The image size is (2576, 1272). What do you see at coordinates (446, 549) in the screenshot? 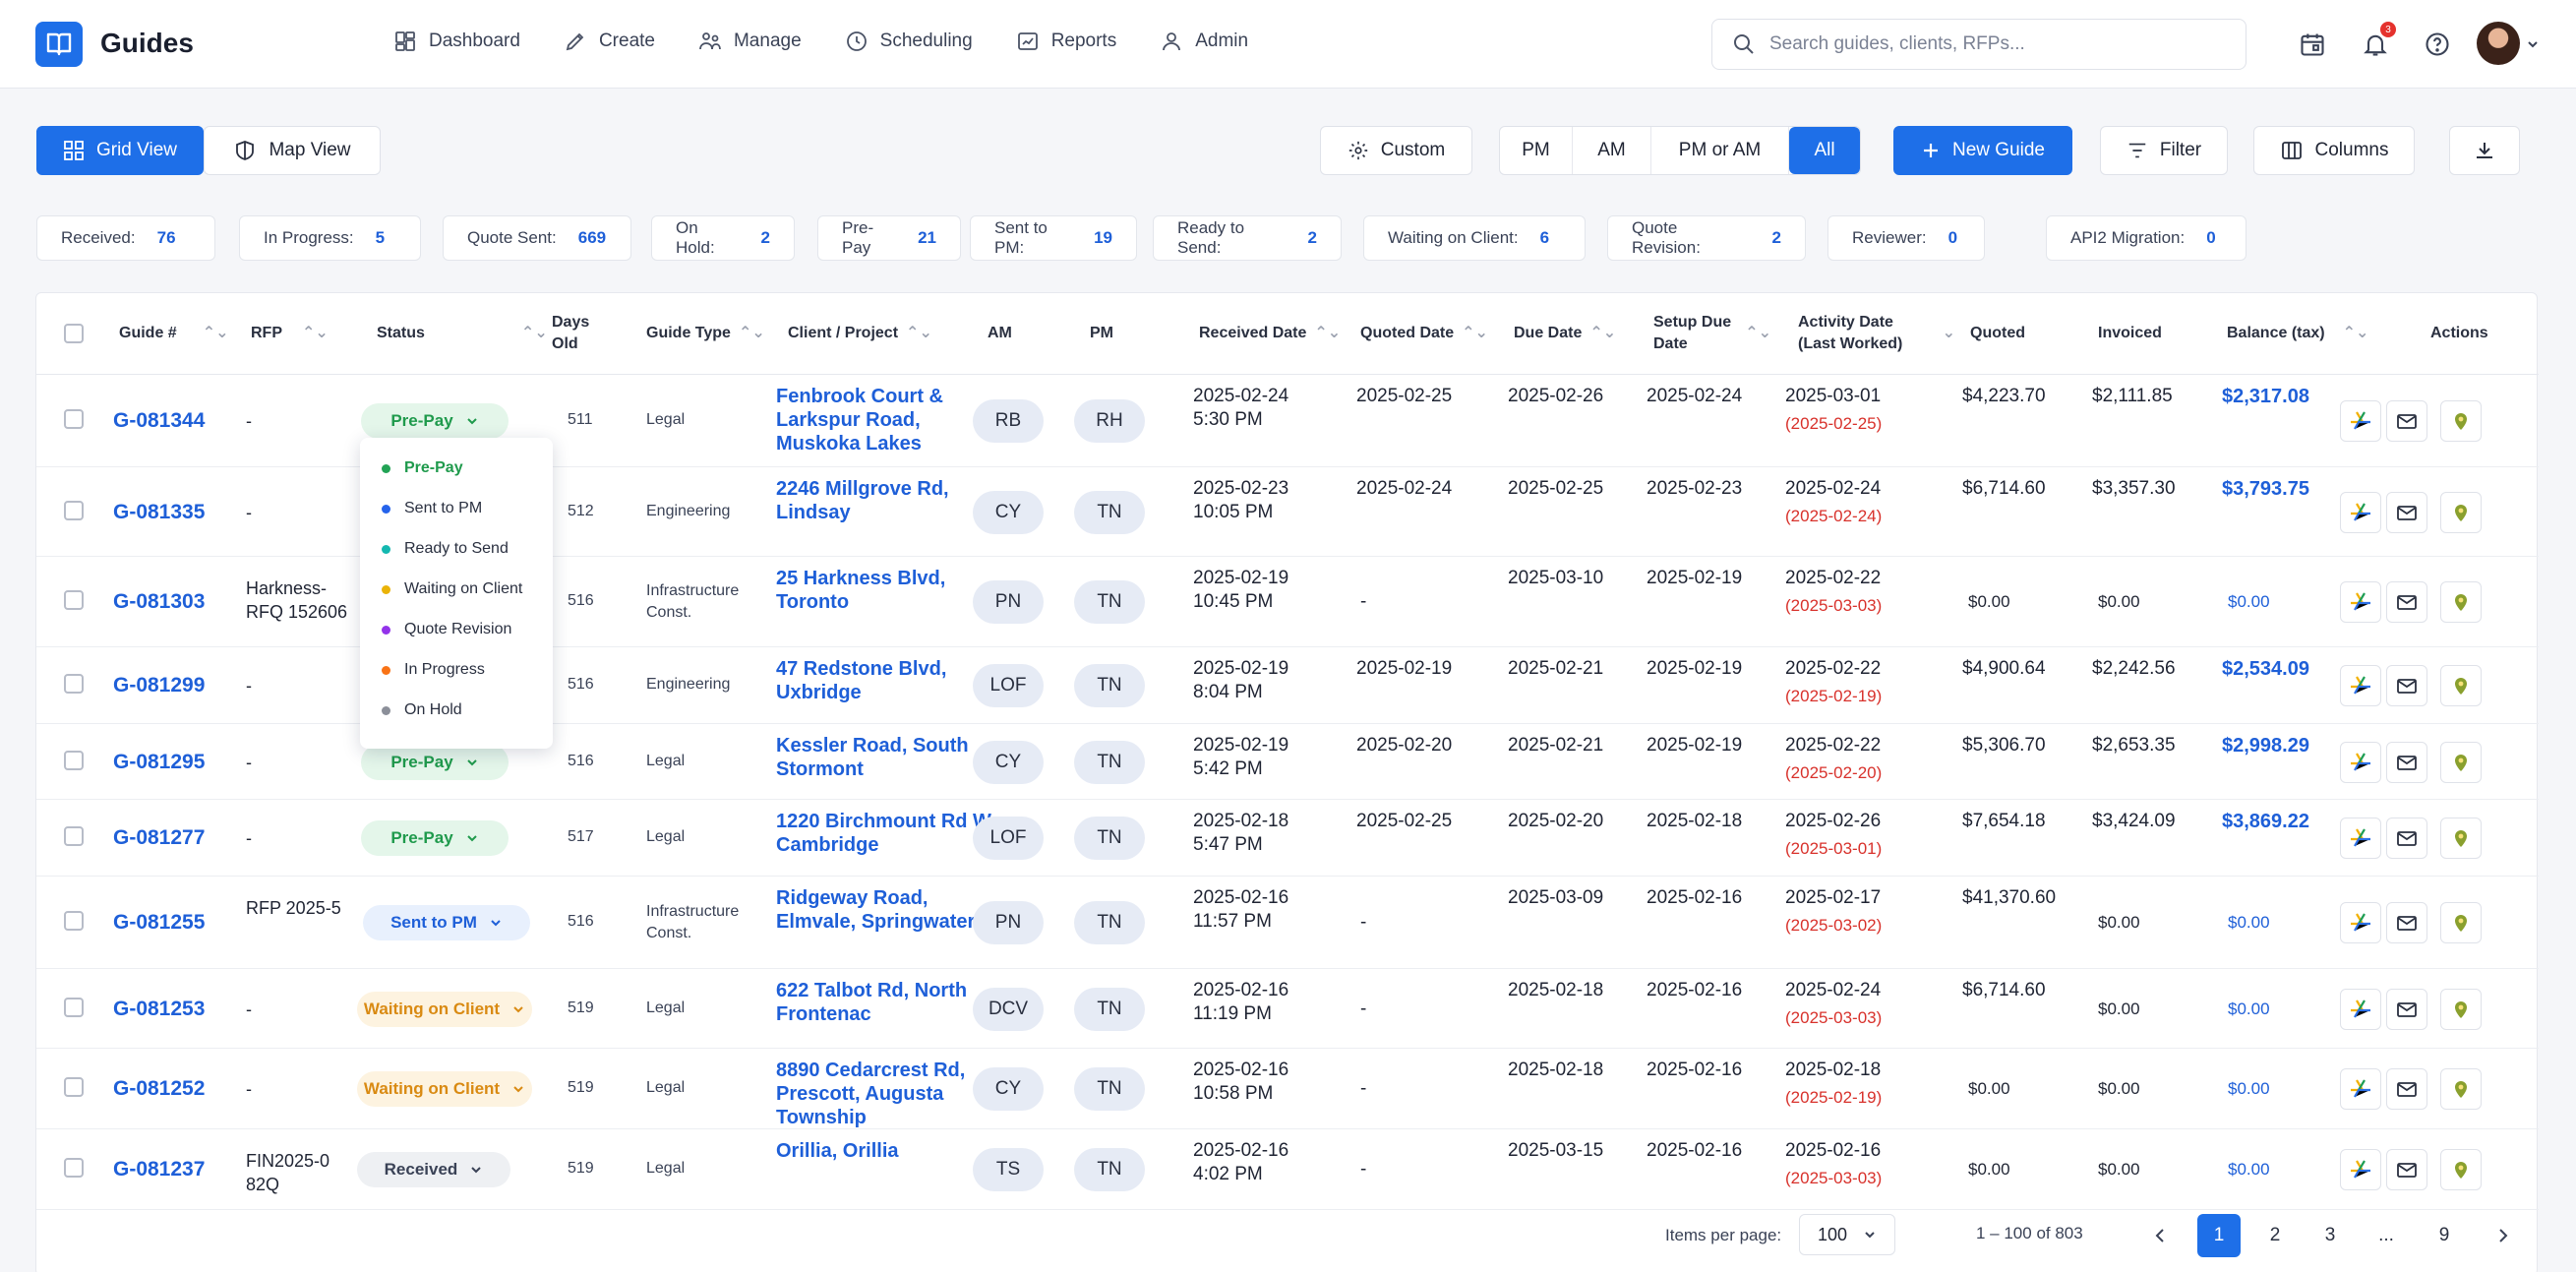
I see `status-option: Ready to Send` at bounding box center [446, 549].